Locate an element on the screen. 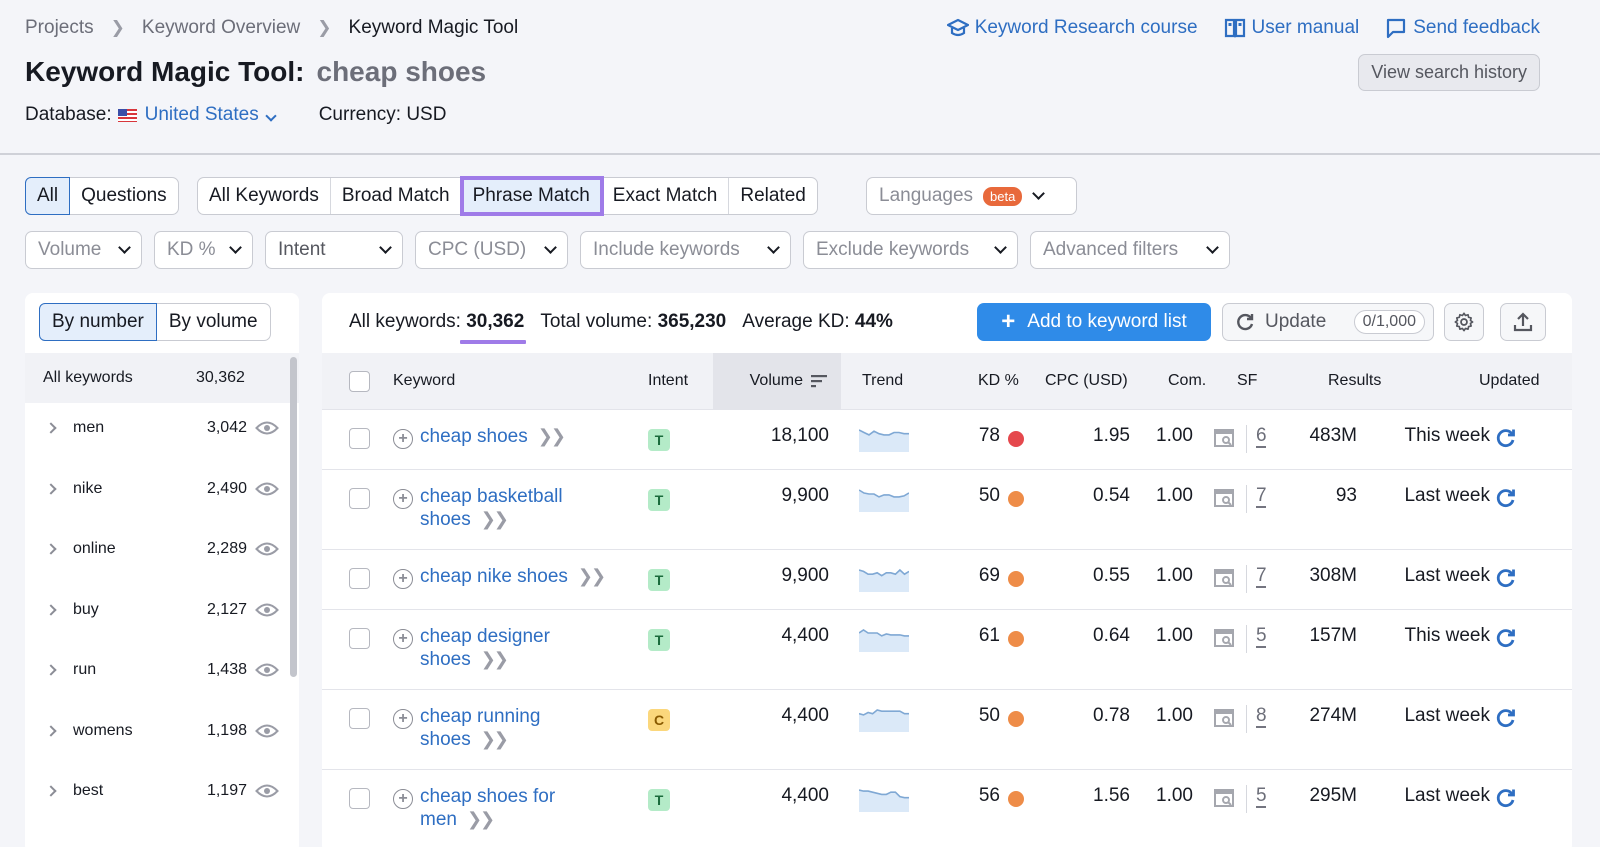  column-trend: Trend is located at coordinates (882, 381).